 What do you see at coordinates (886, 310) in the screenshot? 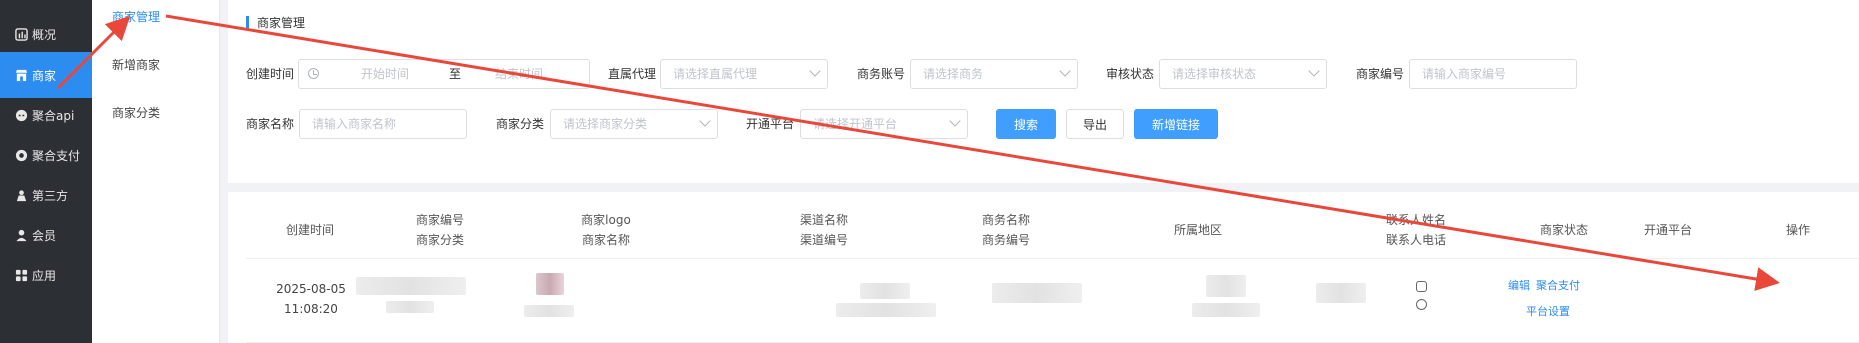
I see `redacted-business-code` at bounding box center [886, 310].